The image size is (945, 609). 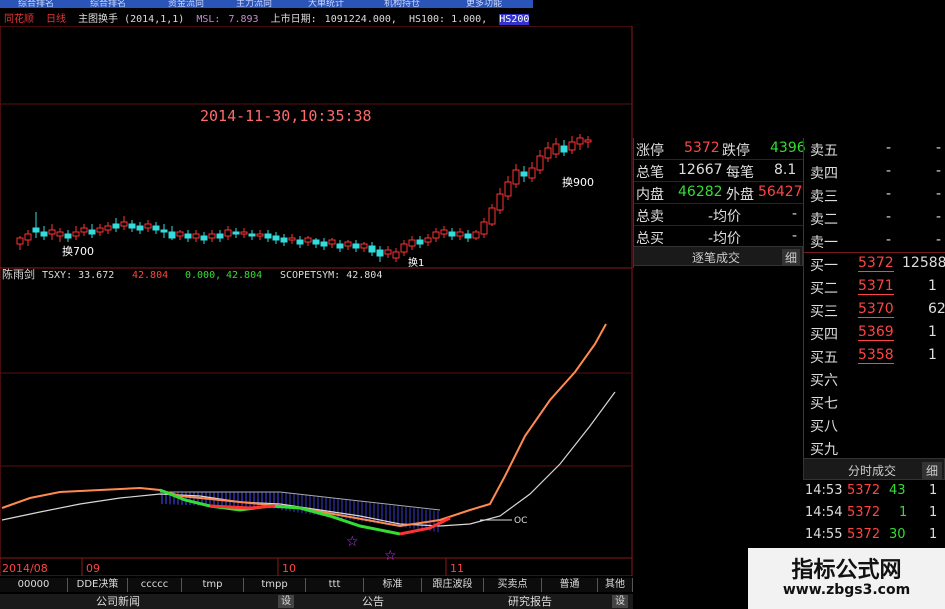 What do you see at coordinates (530, 601) in the screenshot?
I see `research-report-tab: 研究报告` at bounding box center [530, 601].